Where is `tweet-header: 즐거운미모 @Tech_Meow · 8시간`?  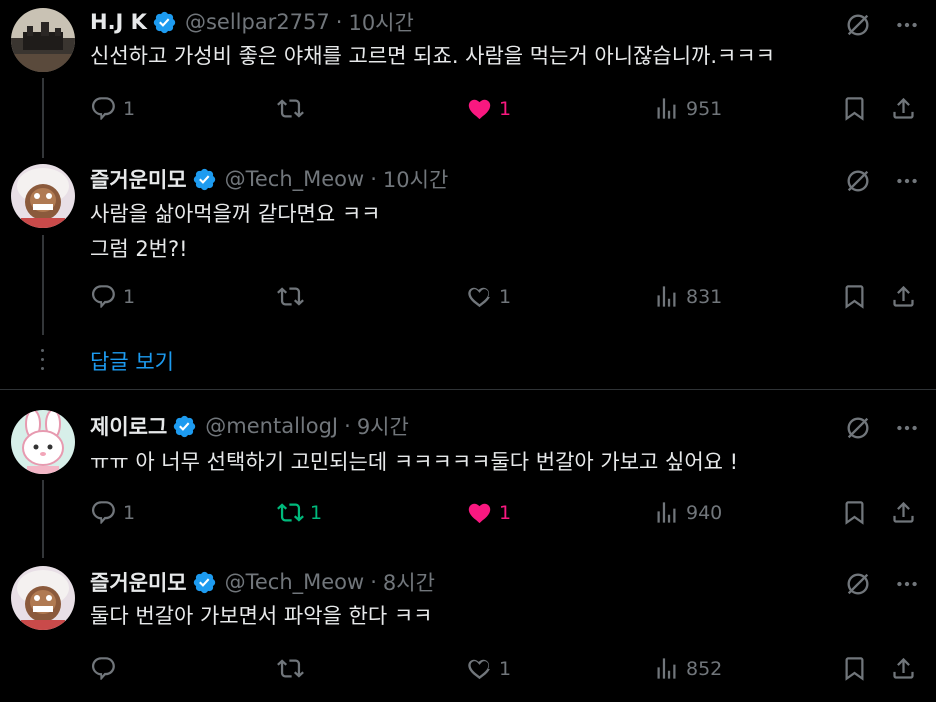 tweet-header: 즐거운미모 @Tech_Meow · 8시간 is located at coordinates (262, 582).